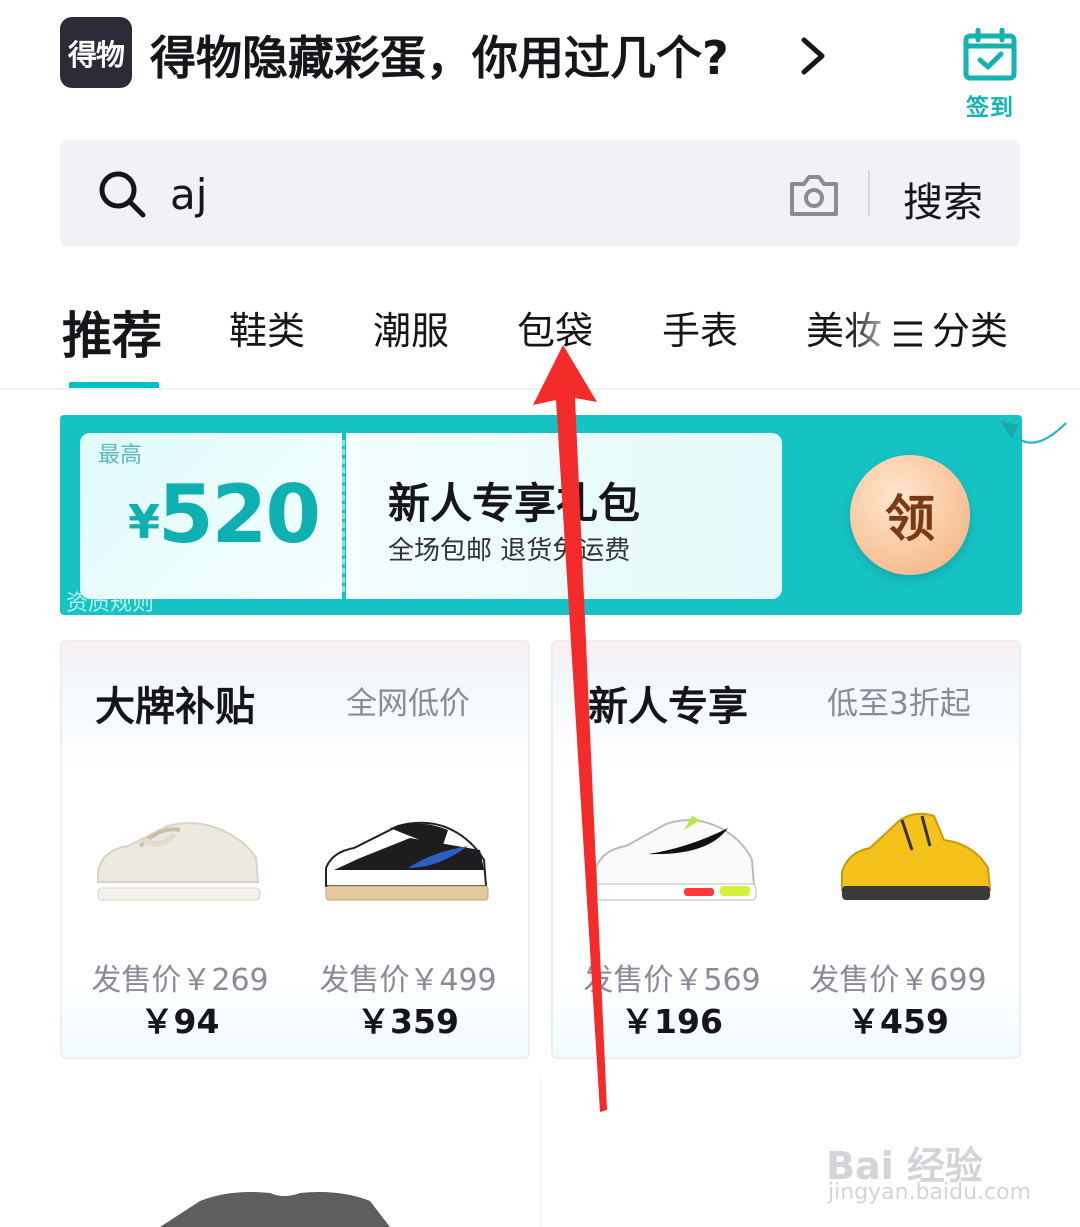  Describe the element at coordinates (814, 195) in the screenshot. I see `camera-icon` at that location.